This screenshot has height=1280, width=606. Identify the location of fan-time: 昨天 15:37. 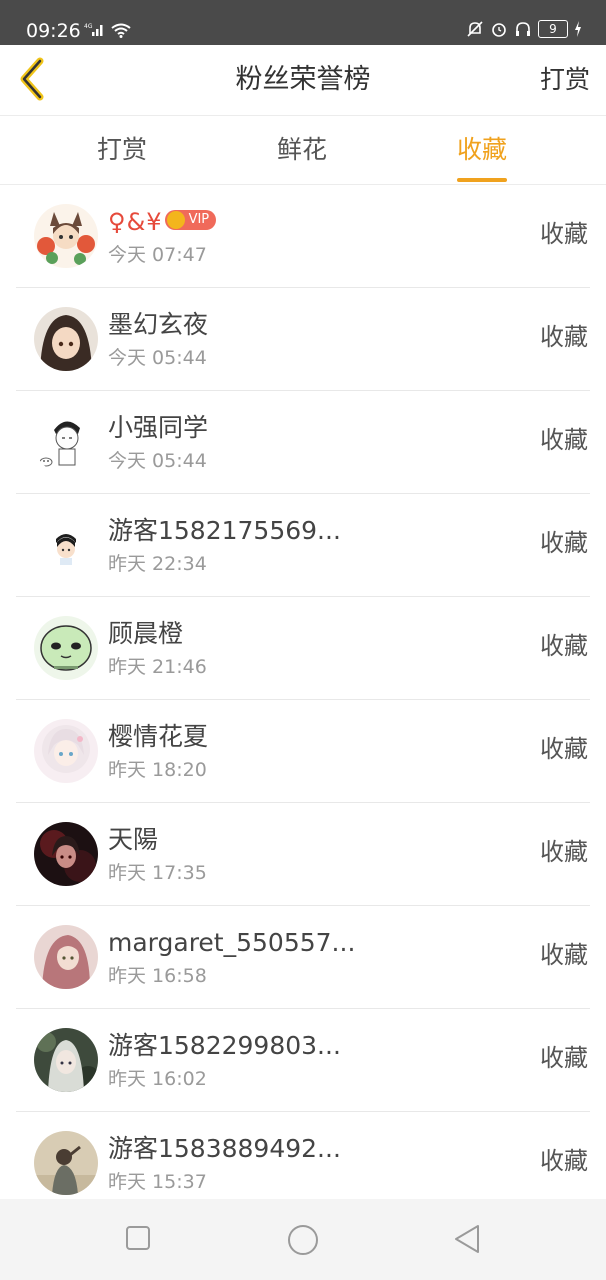
(157, 1182).